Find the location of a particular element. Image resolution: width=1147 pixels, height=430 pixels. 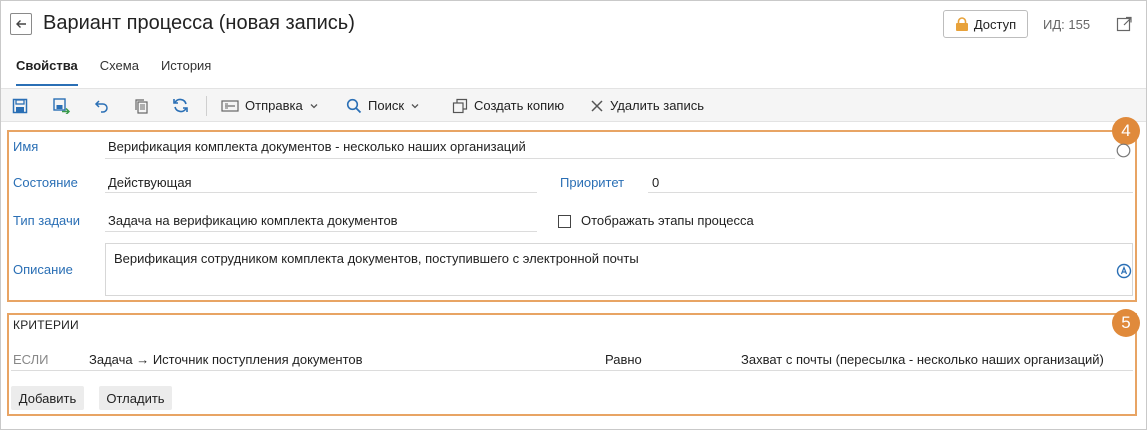

duplicate-icon is located at coordinates (460, 105).